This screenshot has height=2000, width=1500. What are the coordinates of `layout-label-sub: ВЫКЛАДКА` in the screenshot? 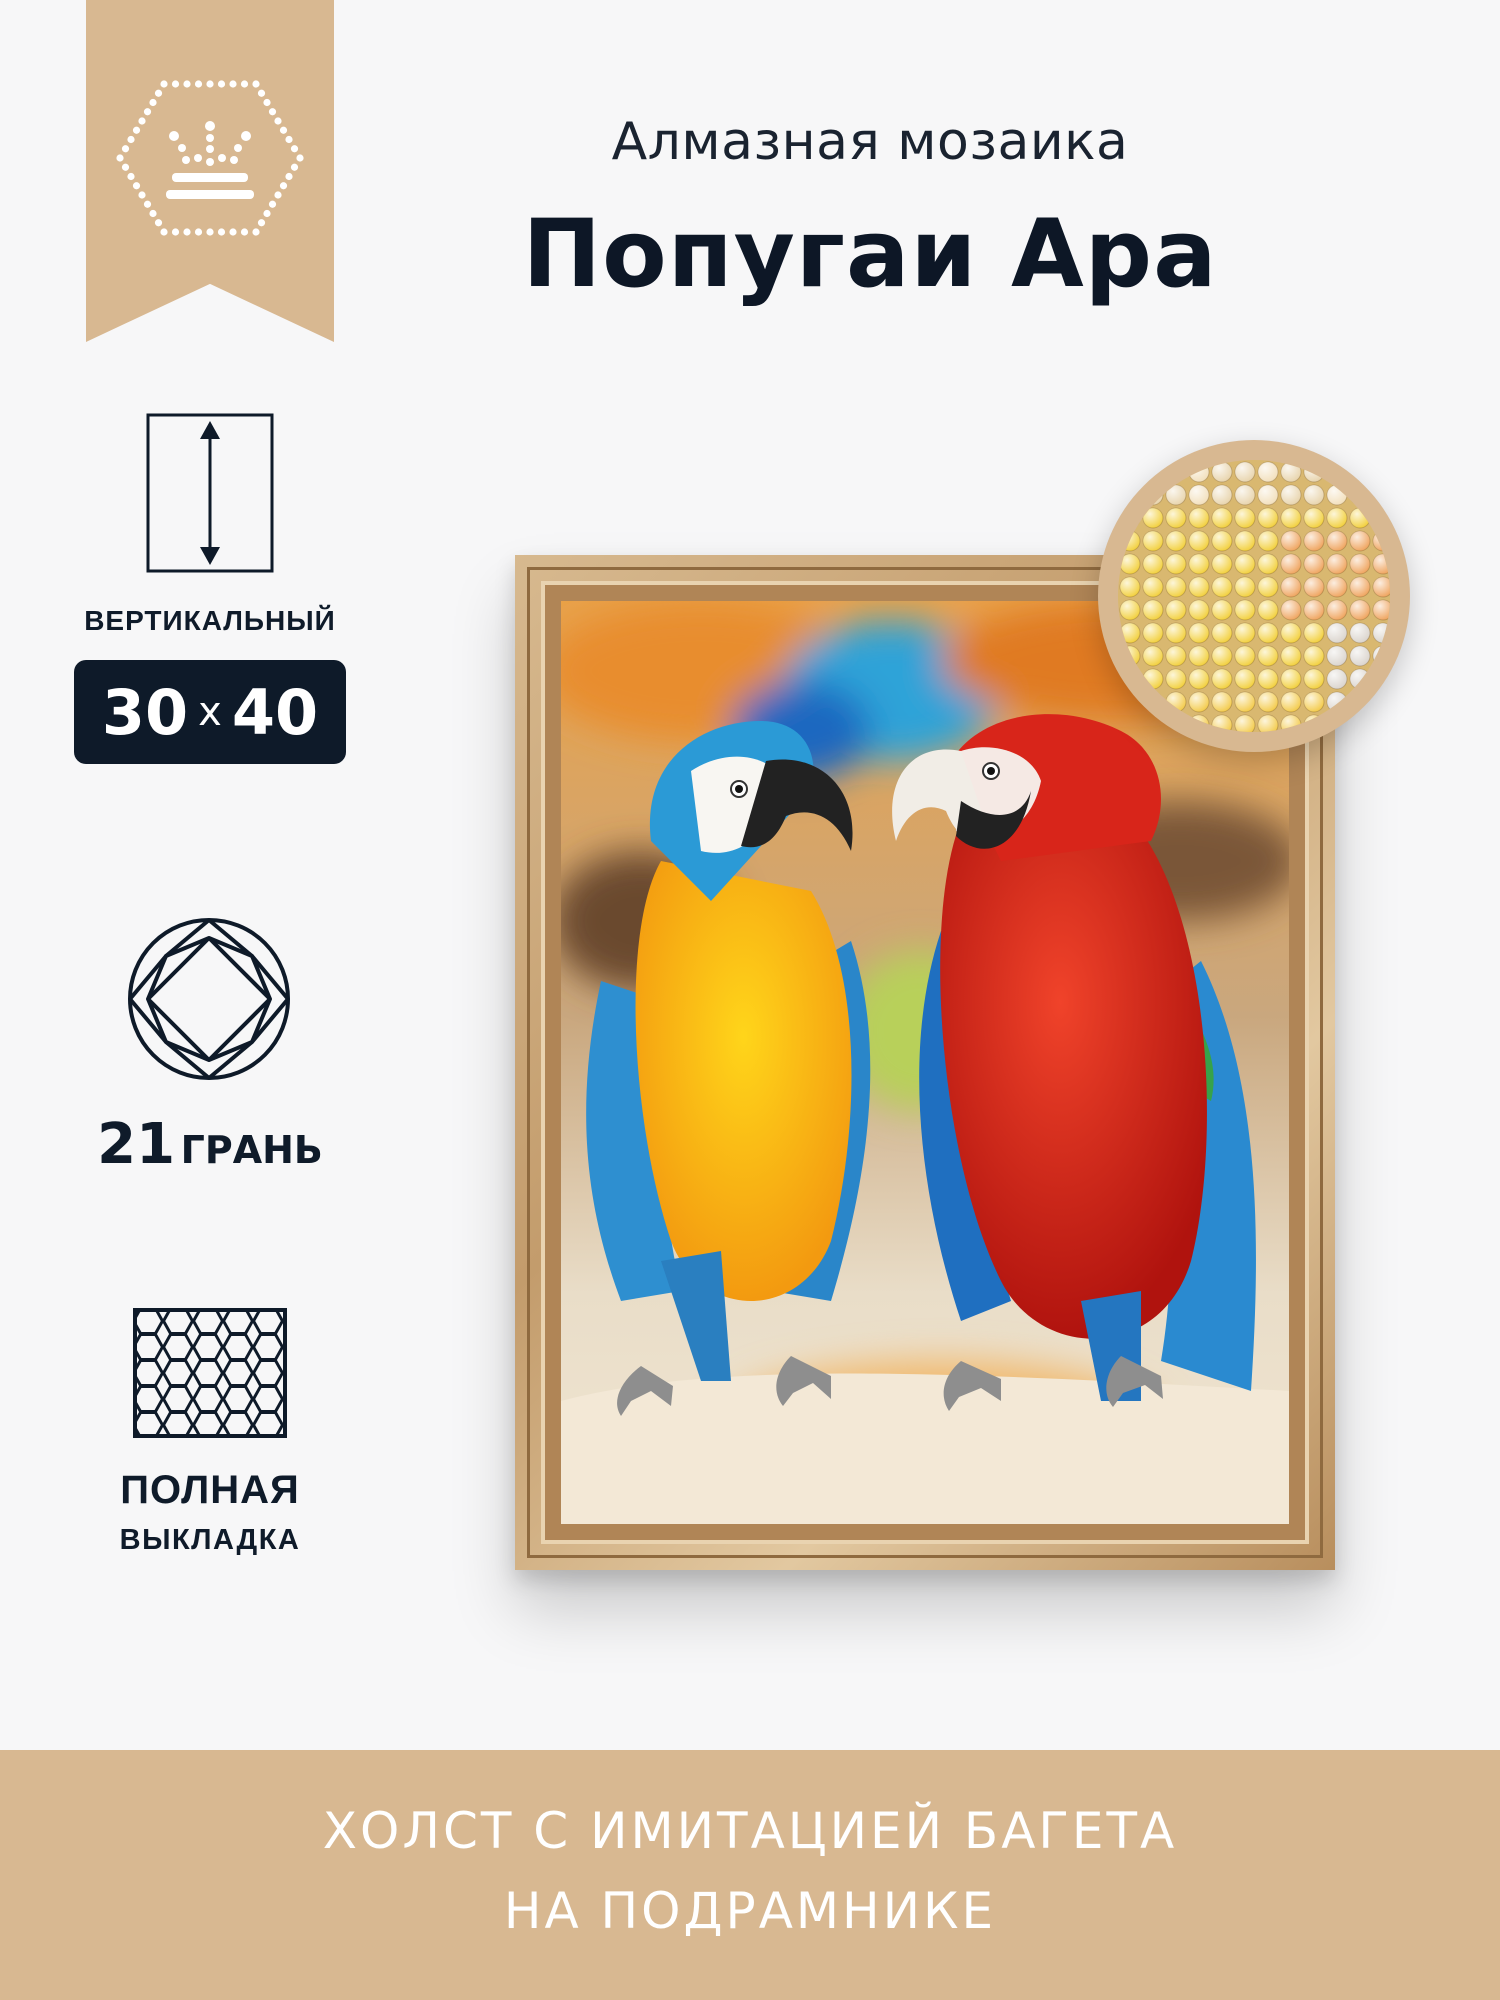 It's located at (210, 1540).